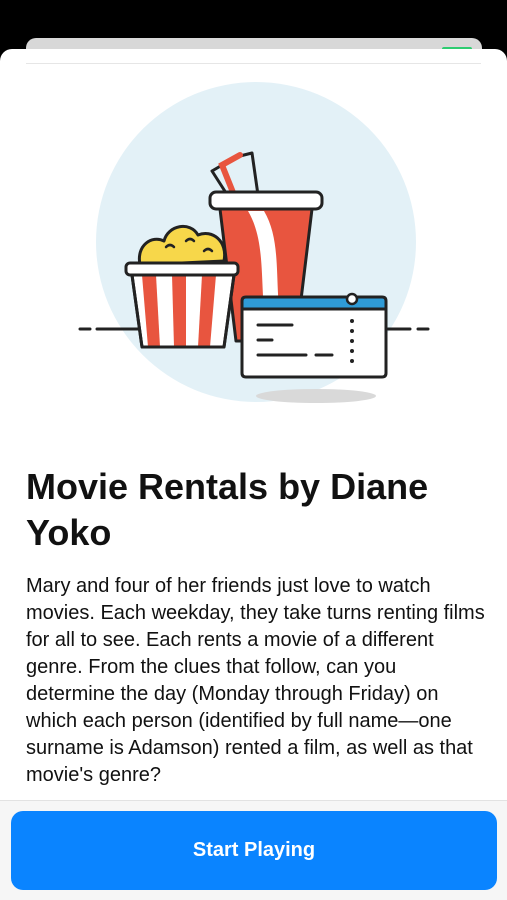  I want to click on puzzle-title: Movie Rentals by Diane Yoko, so click(227, 509).